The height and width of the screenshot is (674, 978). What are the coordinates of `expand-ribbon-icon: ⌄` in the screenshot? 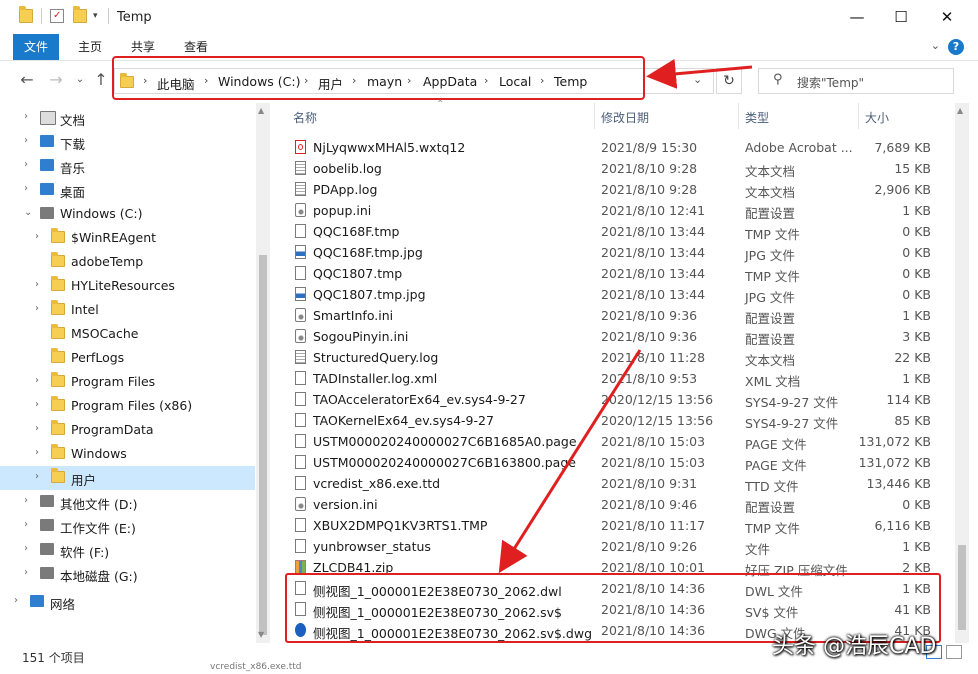 It's located at (935, 45).